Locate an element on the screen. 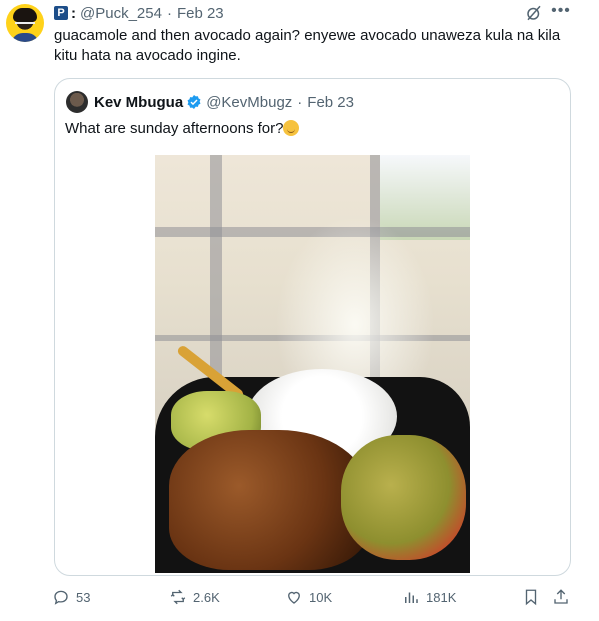 This screenshot has width=599, height=621. more-options-icon: ••• is located at coordinates (561, 12).